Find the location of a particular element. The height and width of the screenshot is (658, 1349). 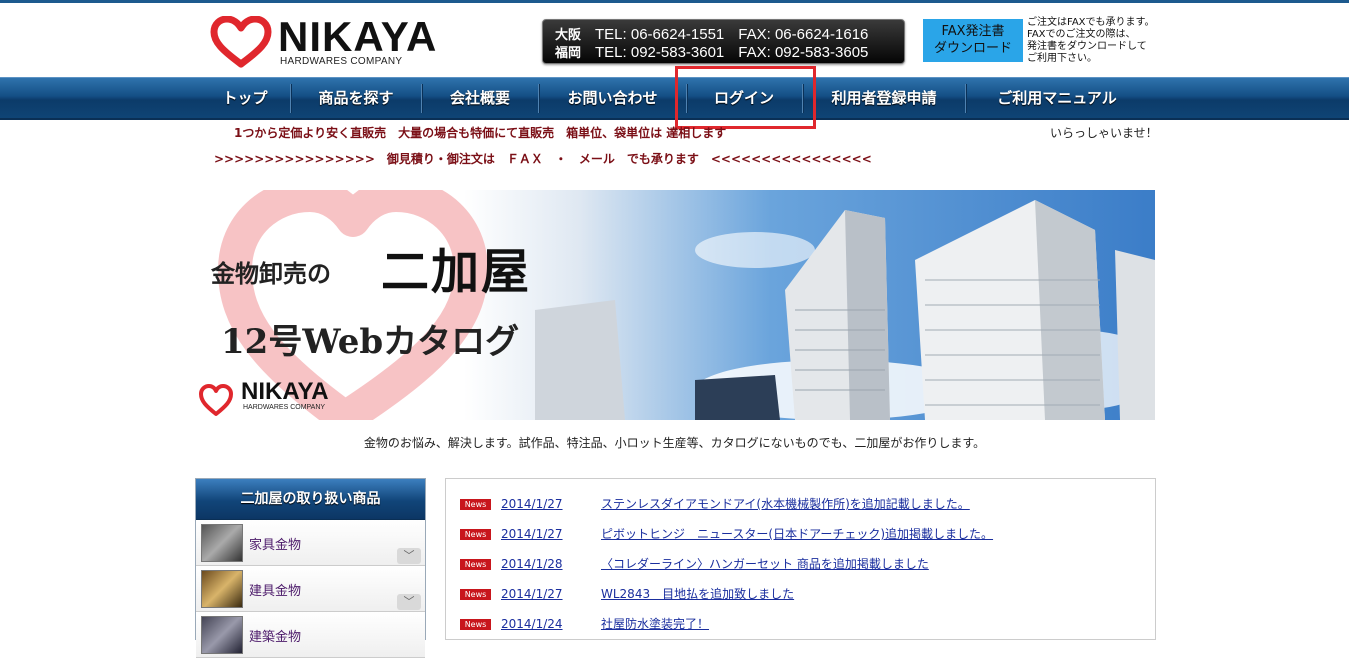

fax-note-line: ご注文はFAXでも承ります。 is located at coordinates (1091, 22).